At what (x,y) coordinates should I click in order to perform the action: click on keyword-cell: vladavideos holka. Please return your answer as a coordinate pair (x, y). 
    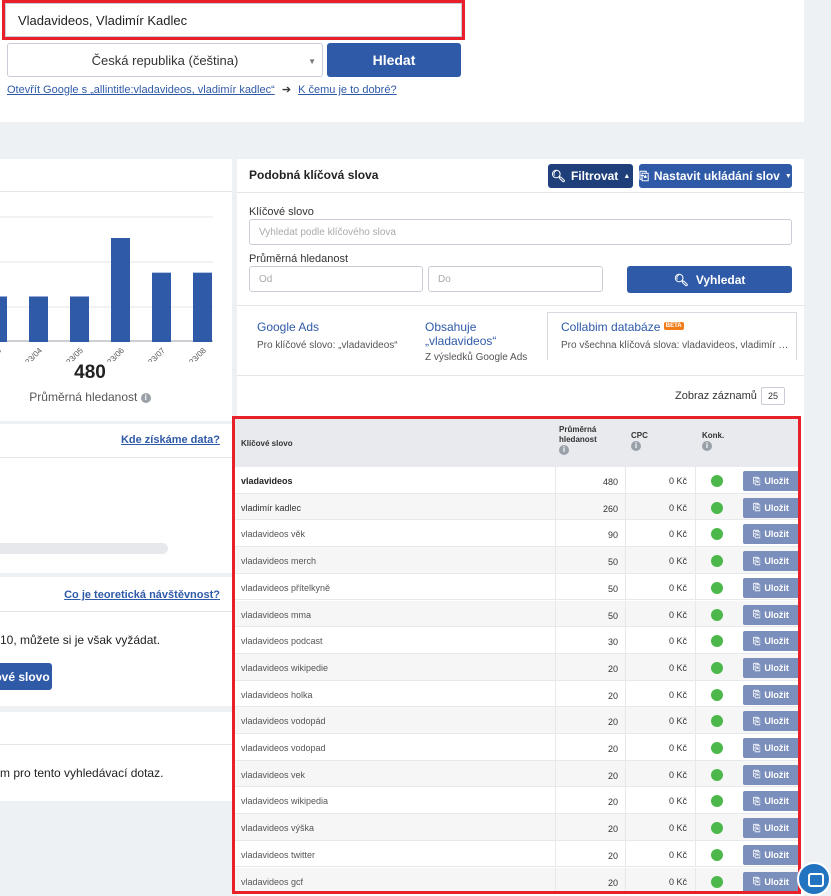
    Looking at the image, I should click on (277, 695).